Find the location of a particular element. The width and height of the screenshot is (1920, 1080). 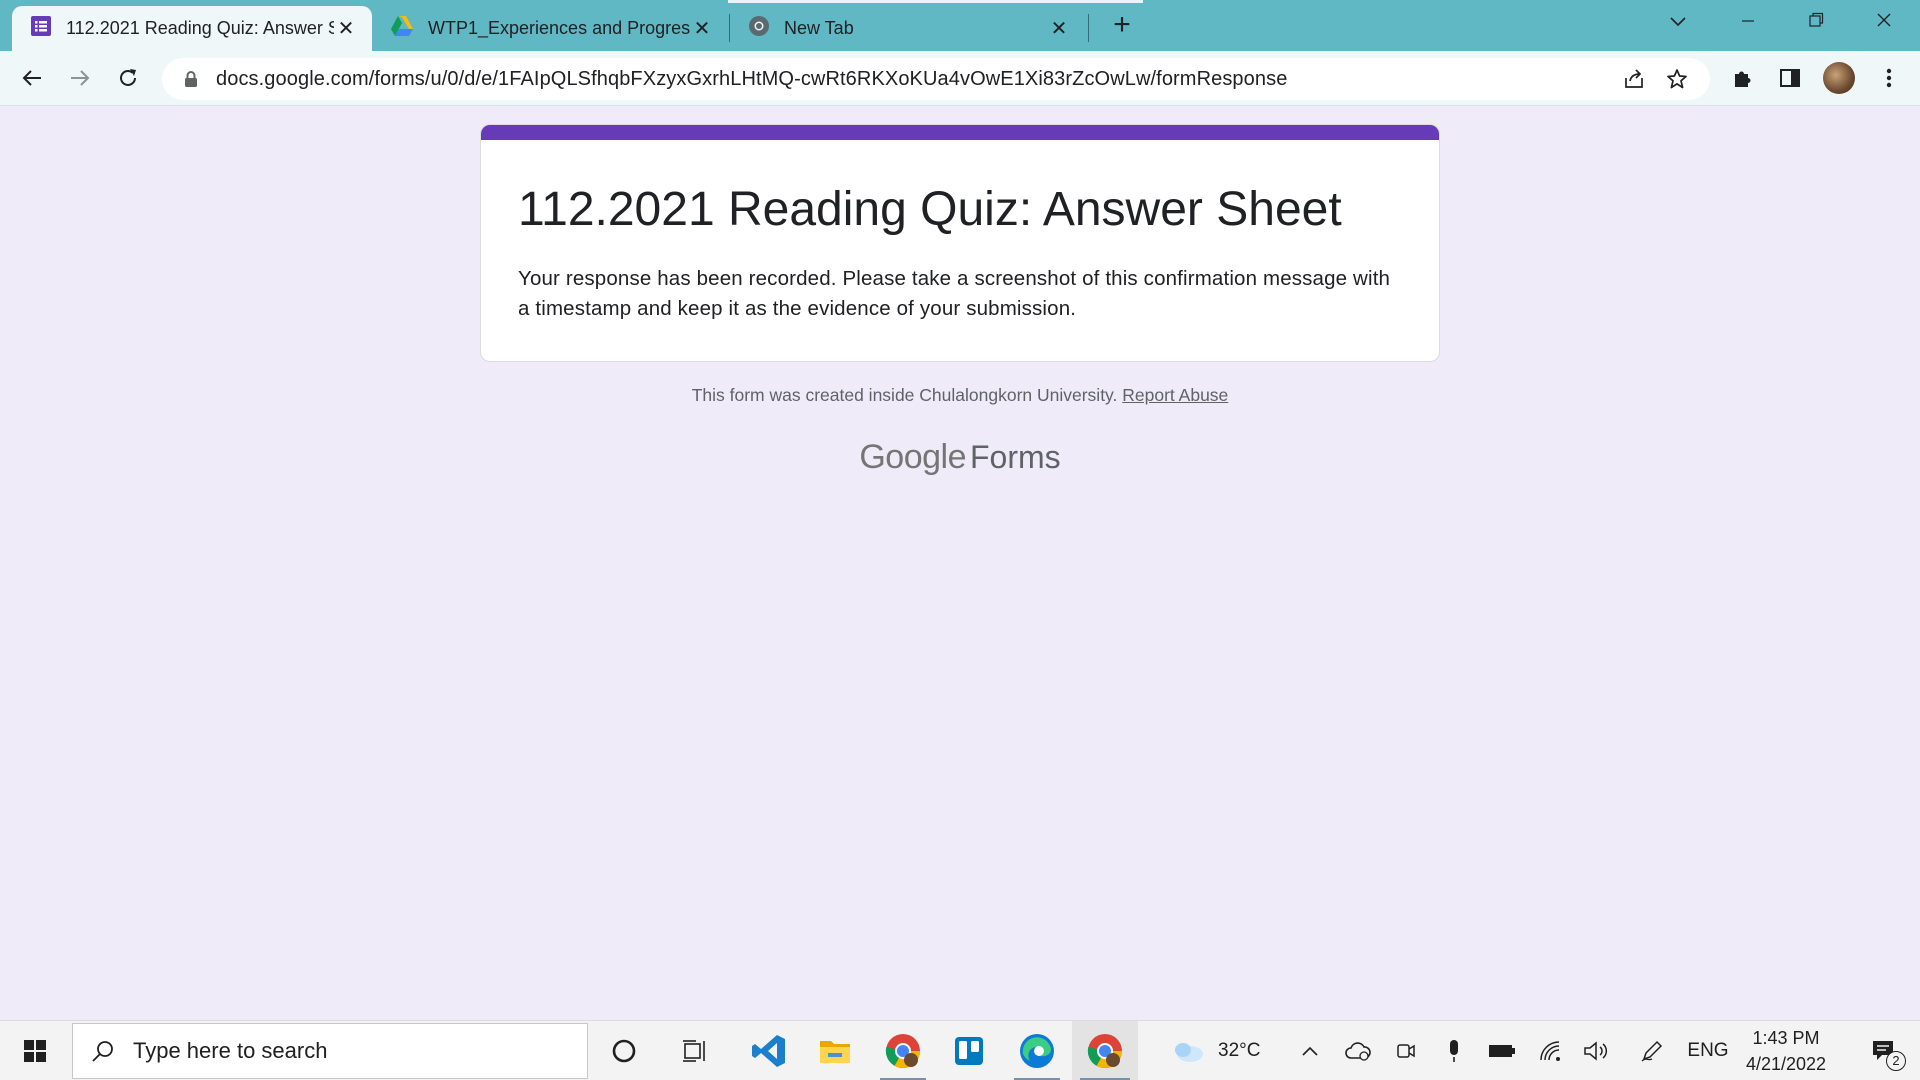

google-forms-icon is located at coordinates (41, 28).